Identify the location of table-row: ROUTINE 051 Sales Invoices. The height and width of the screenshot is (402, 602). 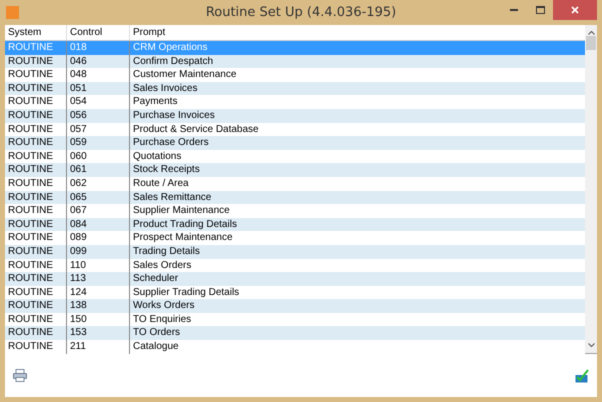
(295, 89).